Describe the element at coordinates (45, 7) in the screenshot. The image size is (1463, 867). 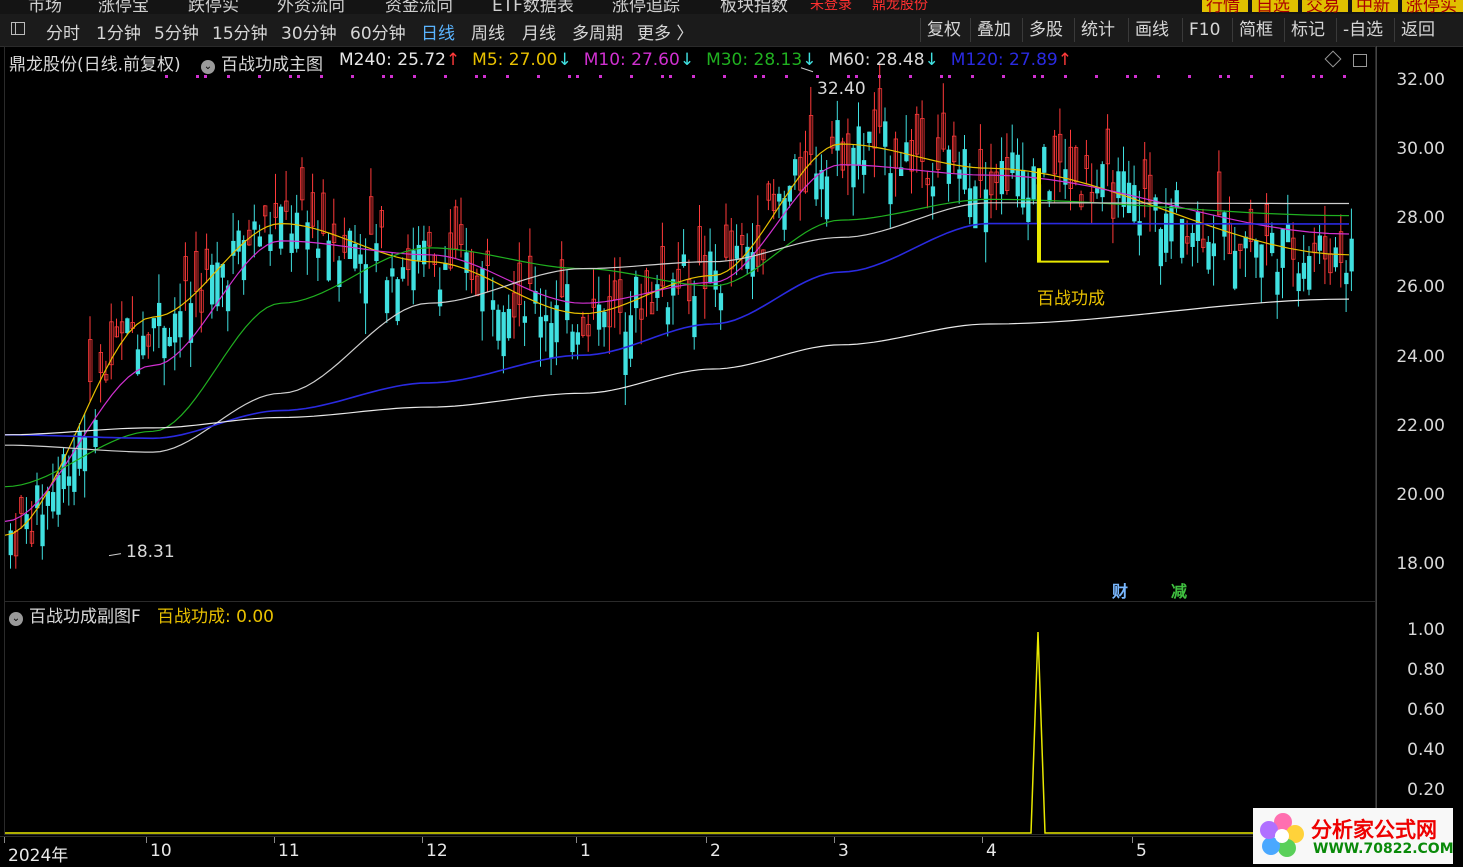
I see `menu-market: 市场` at that location.